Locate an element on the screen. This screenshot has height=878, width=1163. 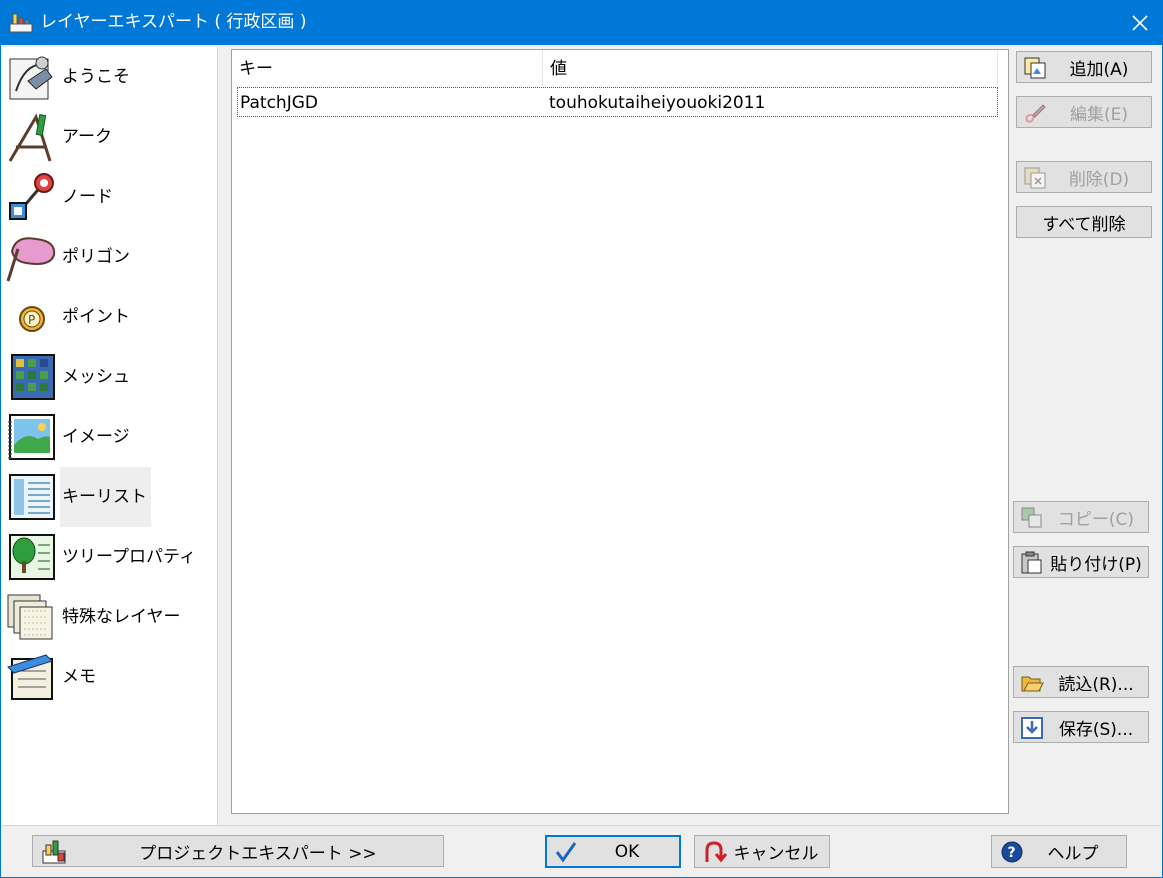
sidebar-item-label: 特殊なレイヤー is located at coordinates (121, 617).